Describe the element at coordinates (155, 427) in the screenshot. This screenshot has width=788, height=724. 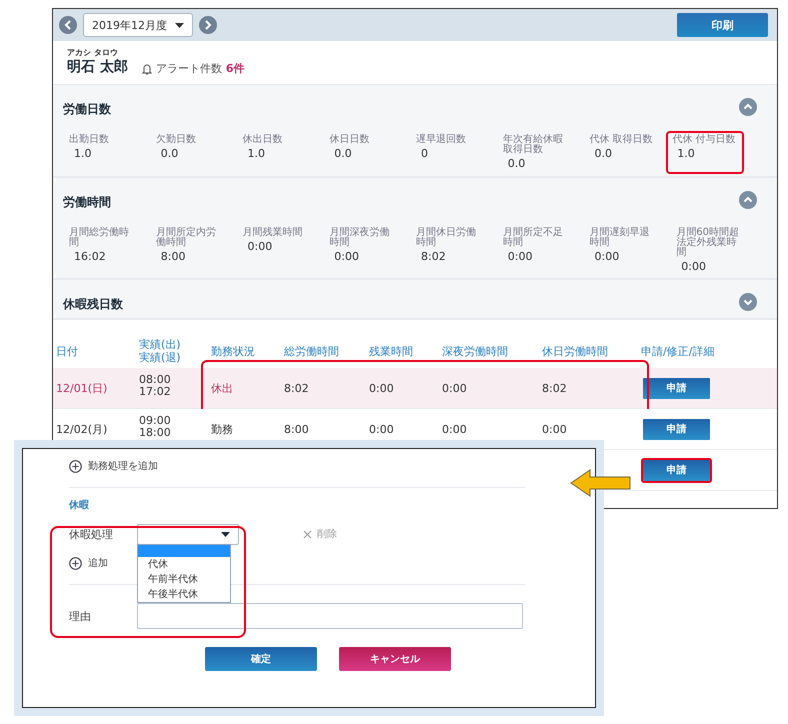
I see `clock-times-cell: 09:00 18:00` at that location.